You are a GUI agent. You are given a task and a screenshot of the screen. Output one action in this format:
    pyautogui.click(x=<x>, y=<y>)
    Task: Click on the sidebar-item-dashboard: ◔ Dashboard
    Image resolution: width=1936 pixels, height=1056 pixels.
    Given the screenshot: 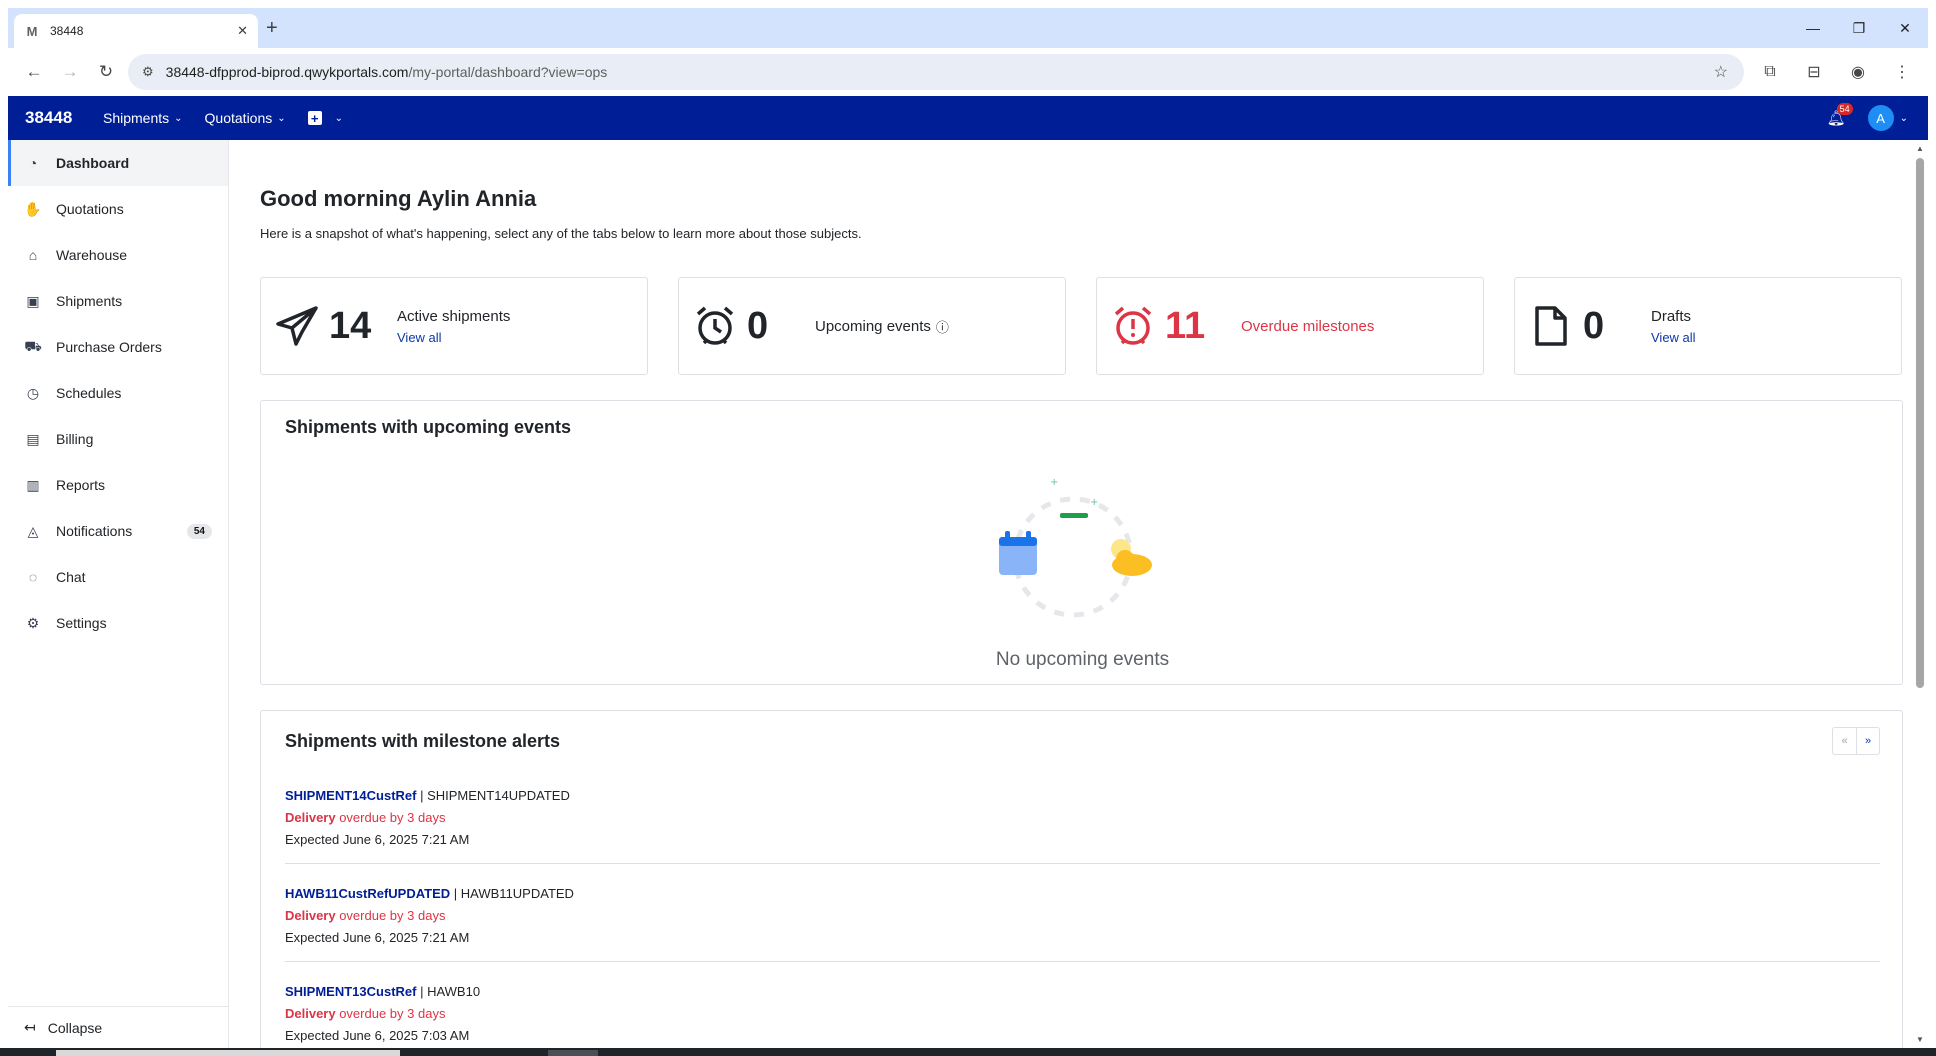 What is the action you would take?
    pyautogui.click(x=118, y=163)
    